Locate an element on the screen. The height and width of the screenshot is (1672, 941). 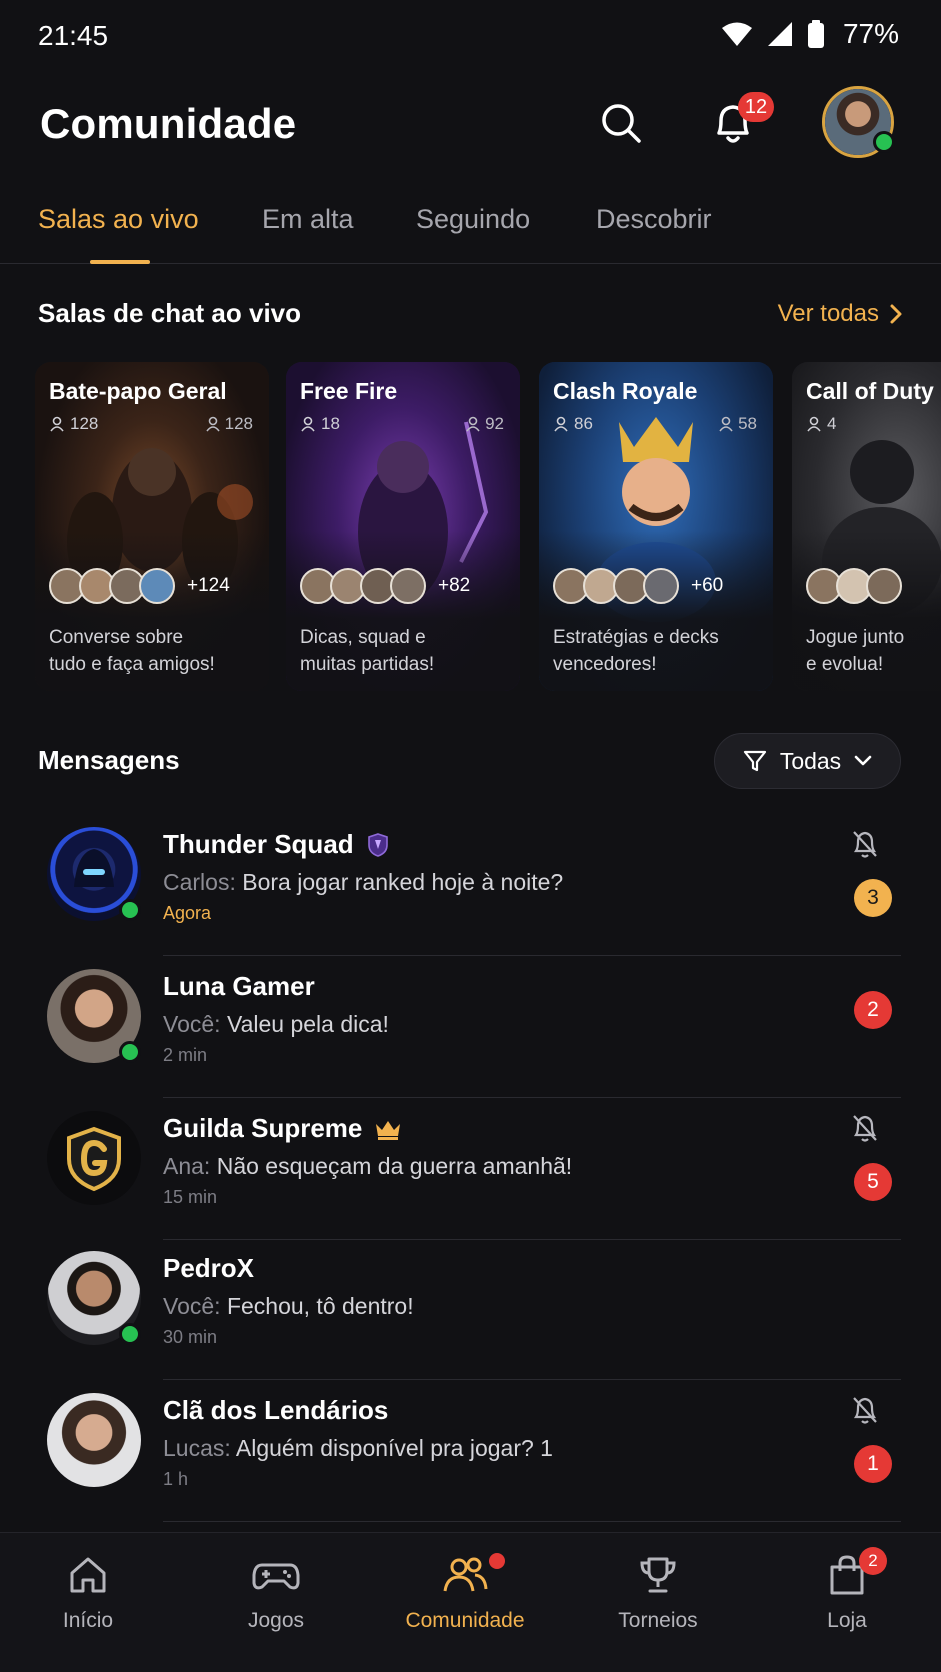
community-tabs: Salas ao vivo Em alta Seguindo Descobrir is located at coordinates (470, 225).